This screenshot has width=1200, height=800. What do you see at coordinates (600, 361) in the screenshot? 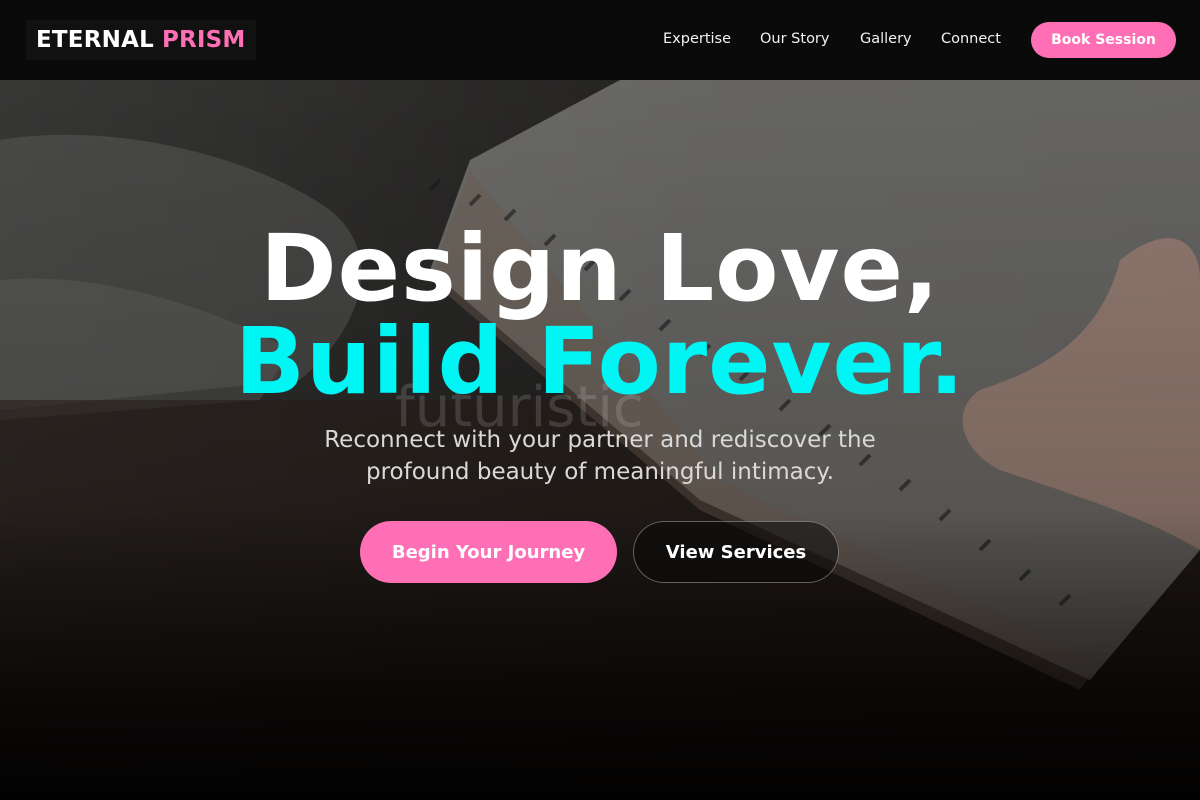
I see `hero-title-line-2: Build Forever.` at bounding box center [600, 361].